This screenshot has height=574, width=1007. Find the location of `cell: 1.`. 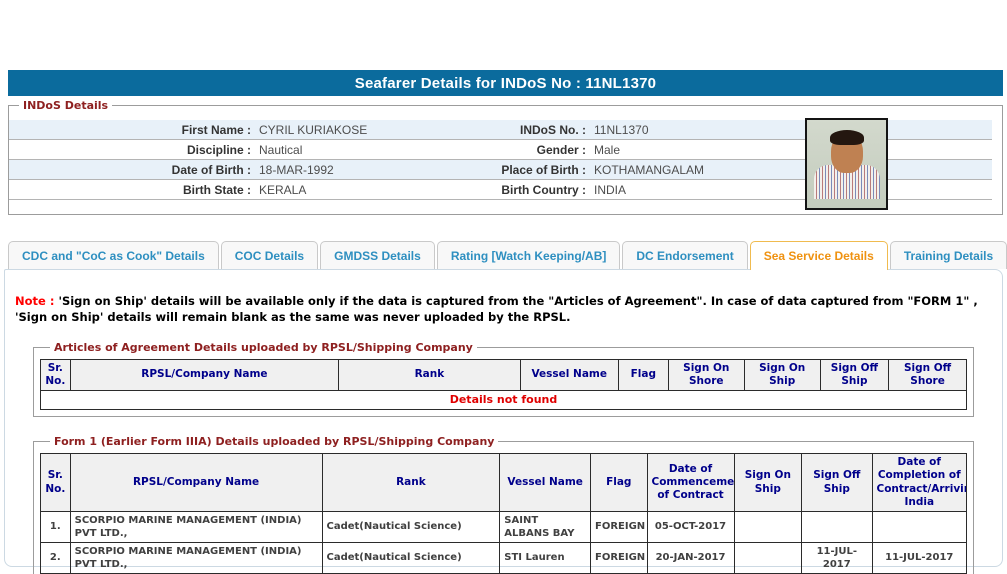

cell: 1. is located at coordinates (55, 526).